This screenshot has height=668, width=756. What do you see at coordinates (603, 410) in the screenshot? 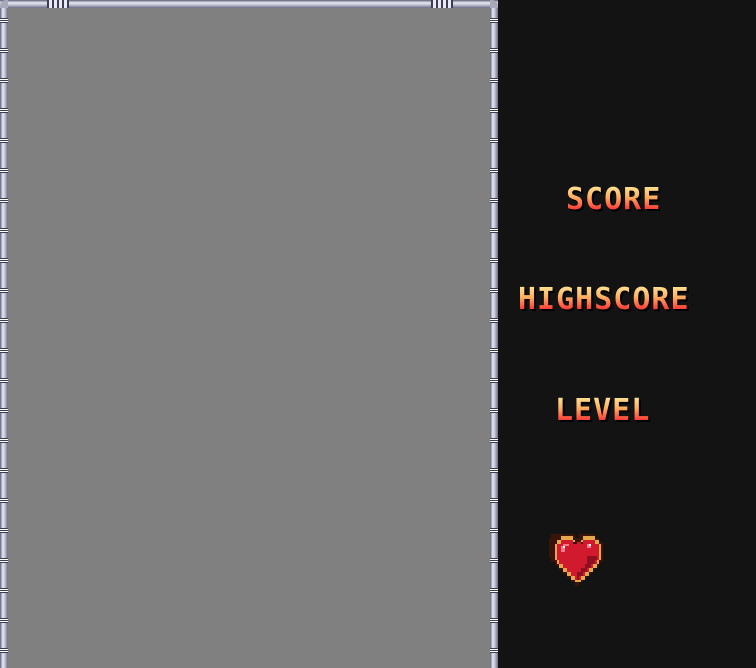
I see `level-label: LEVEL` at bounding box center [603, 410].